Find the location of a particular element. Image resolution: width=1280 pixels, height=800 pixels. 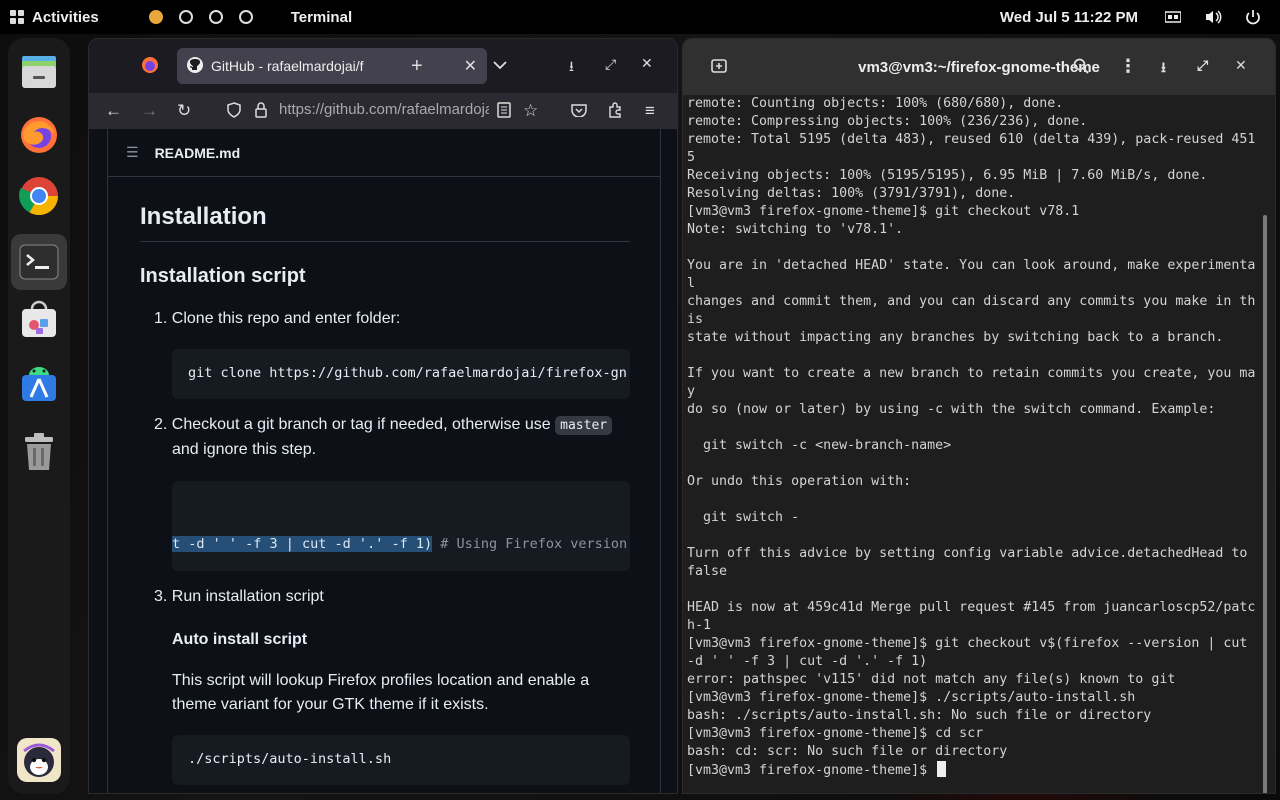

code-block-auto-install: ./scripts/auto-install.sh is located at coordinates (401, 760).